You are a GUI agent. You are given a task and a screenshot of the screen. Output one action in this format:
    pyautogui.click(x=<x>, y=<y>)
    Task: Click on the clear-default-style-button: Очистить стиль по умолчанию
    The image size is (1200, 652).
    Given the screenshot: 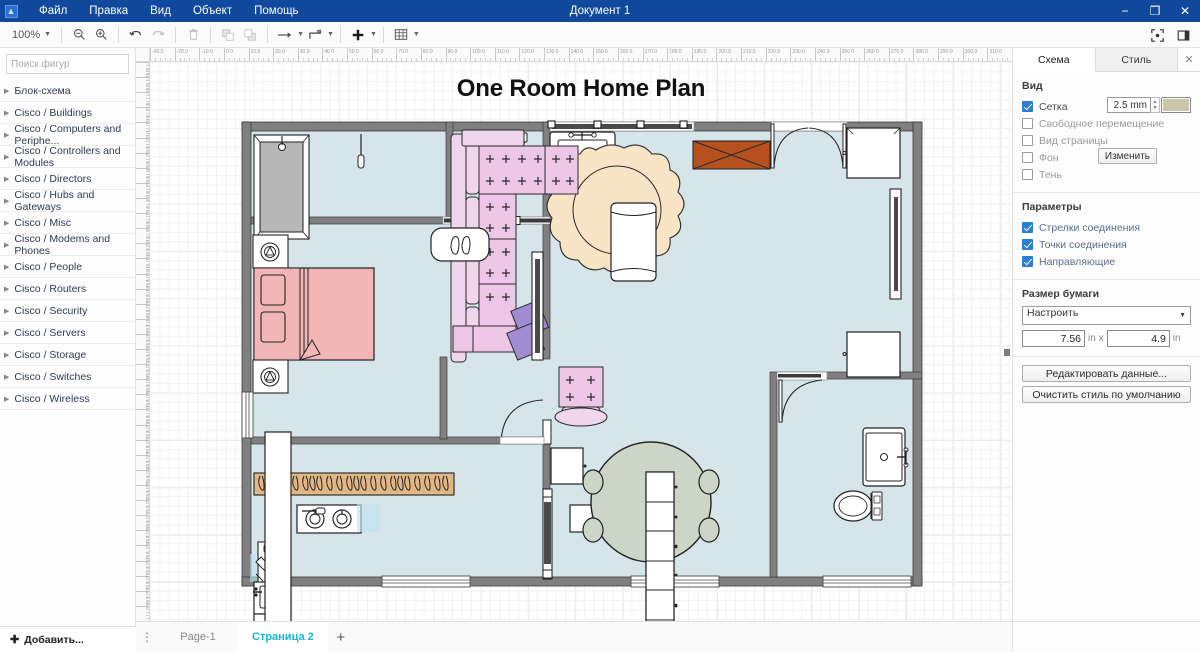 What is the action you would take?
    pyautogui.click(x=1106, y=394)
    